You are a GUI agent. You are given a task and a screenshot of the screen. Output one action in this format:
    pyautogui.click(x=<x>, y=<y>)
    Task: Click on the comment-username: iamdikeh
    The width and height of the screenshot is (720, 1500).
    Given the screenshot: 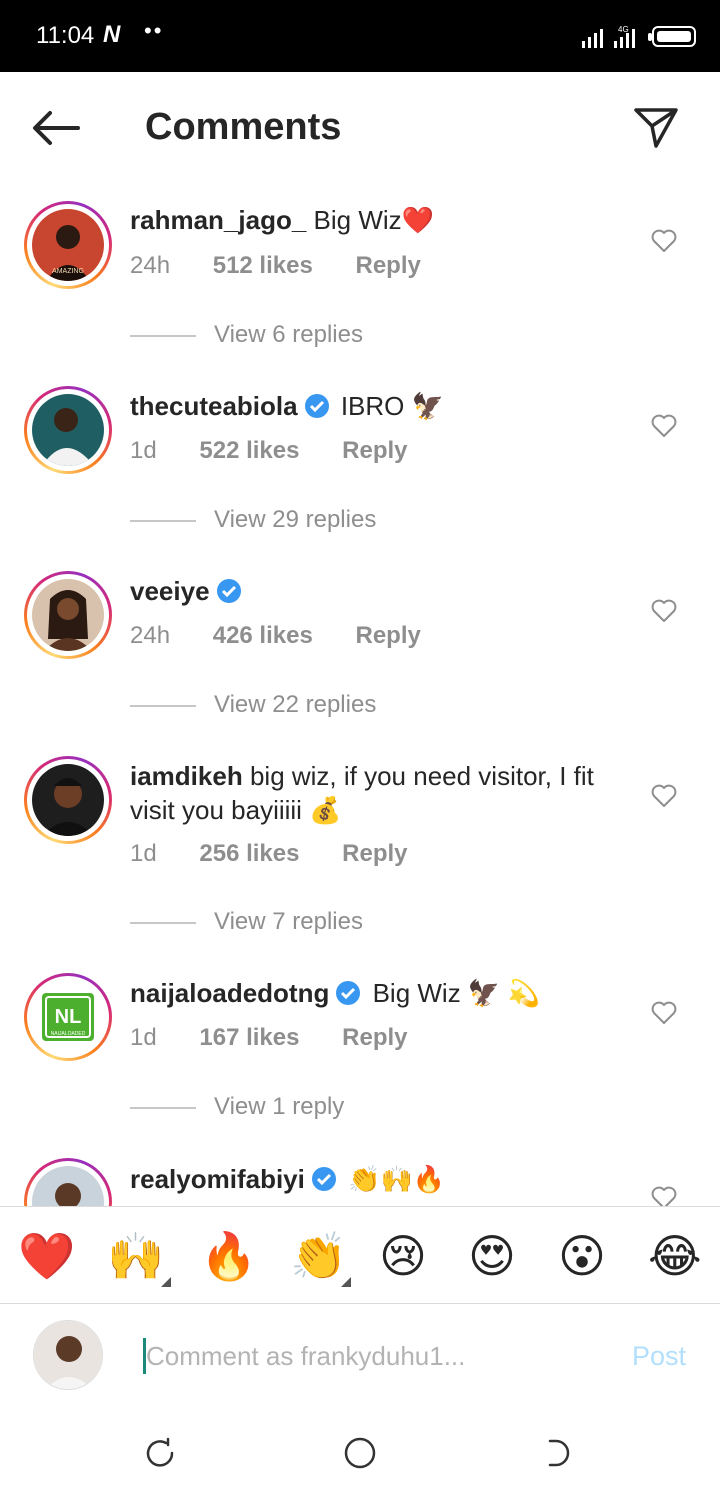 What is the action you would take?
    pyautogui.click(x=186, y=776)
    